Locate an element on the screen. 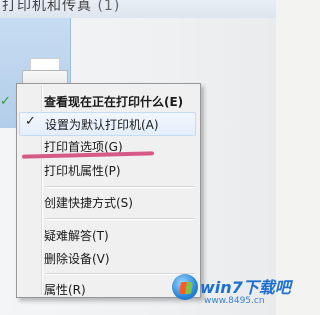  menu-item-label: 打印机属性(P) is located at coordinates (82, 171).